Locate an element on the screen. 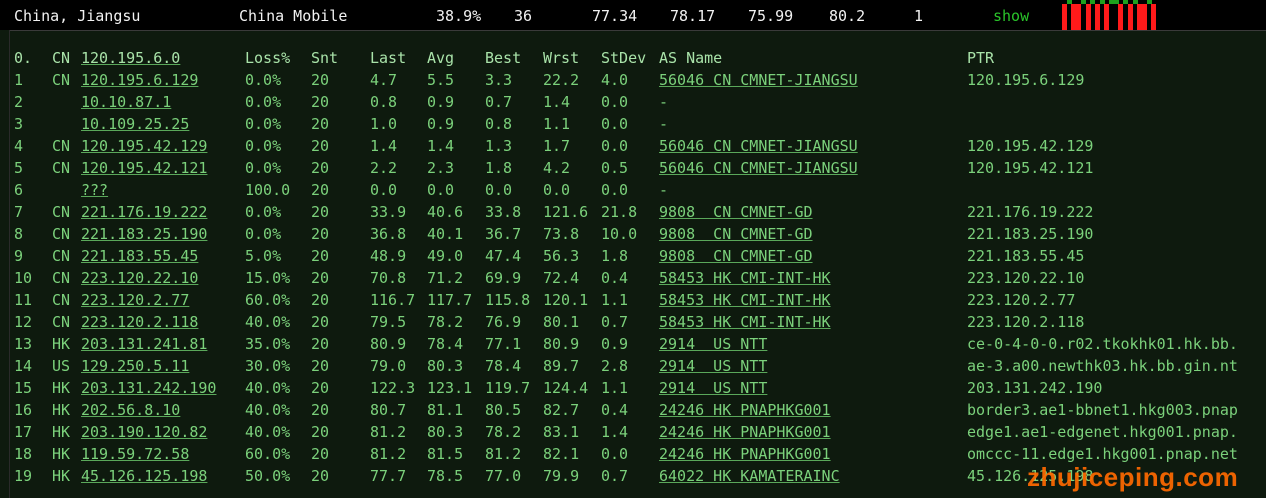  cell-last: 33.9 is located at coordinates (388, 212).